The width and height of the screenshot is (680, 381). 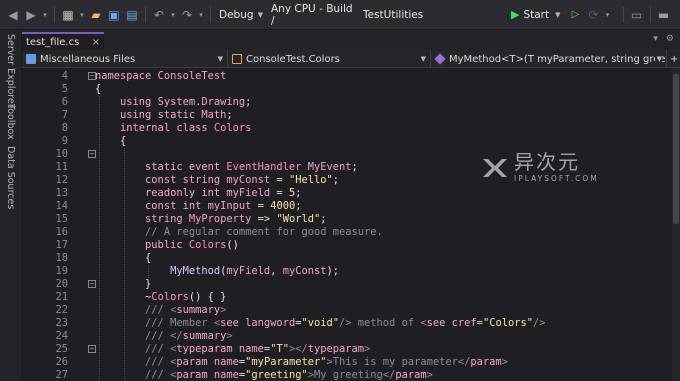 What do you see at coordinates (226, 375) in the screenshot?
I see `code-token: name` at bounding box center [226, 375].